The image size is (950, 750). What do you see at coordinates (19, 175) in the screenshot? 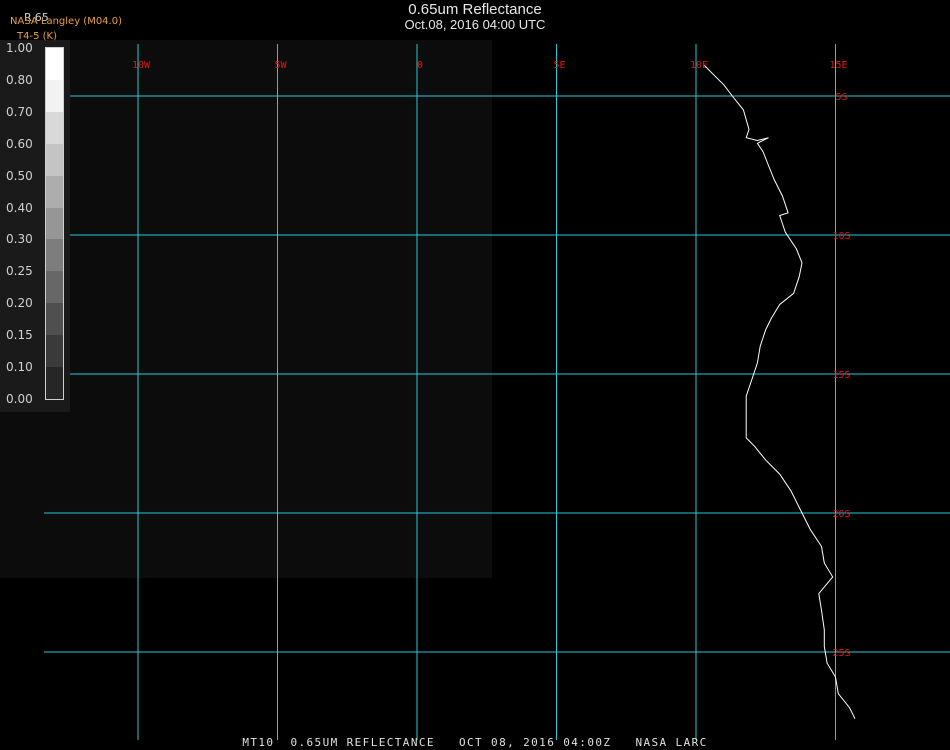
I see `colorbar-tick: 0.50` at bounding box center [19, 175].